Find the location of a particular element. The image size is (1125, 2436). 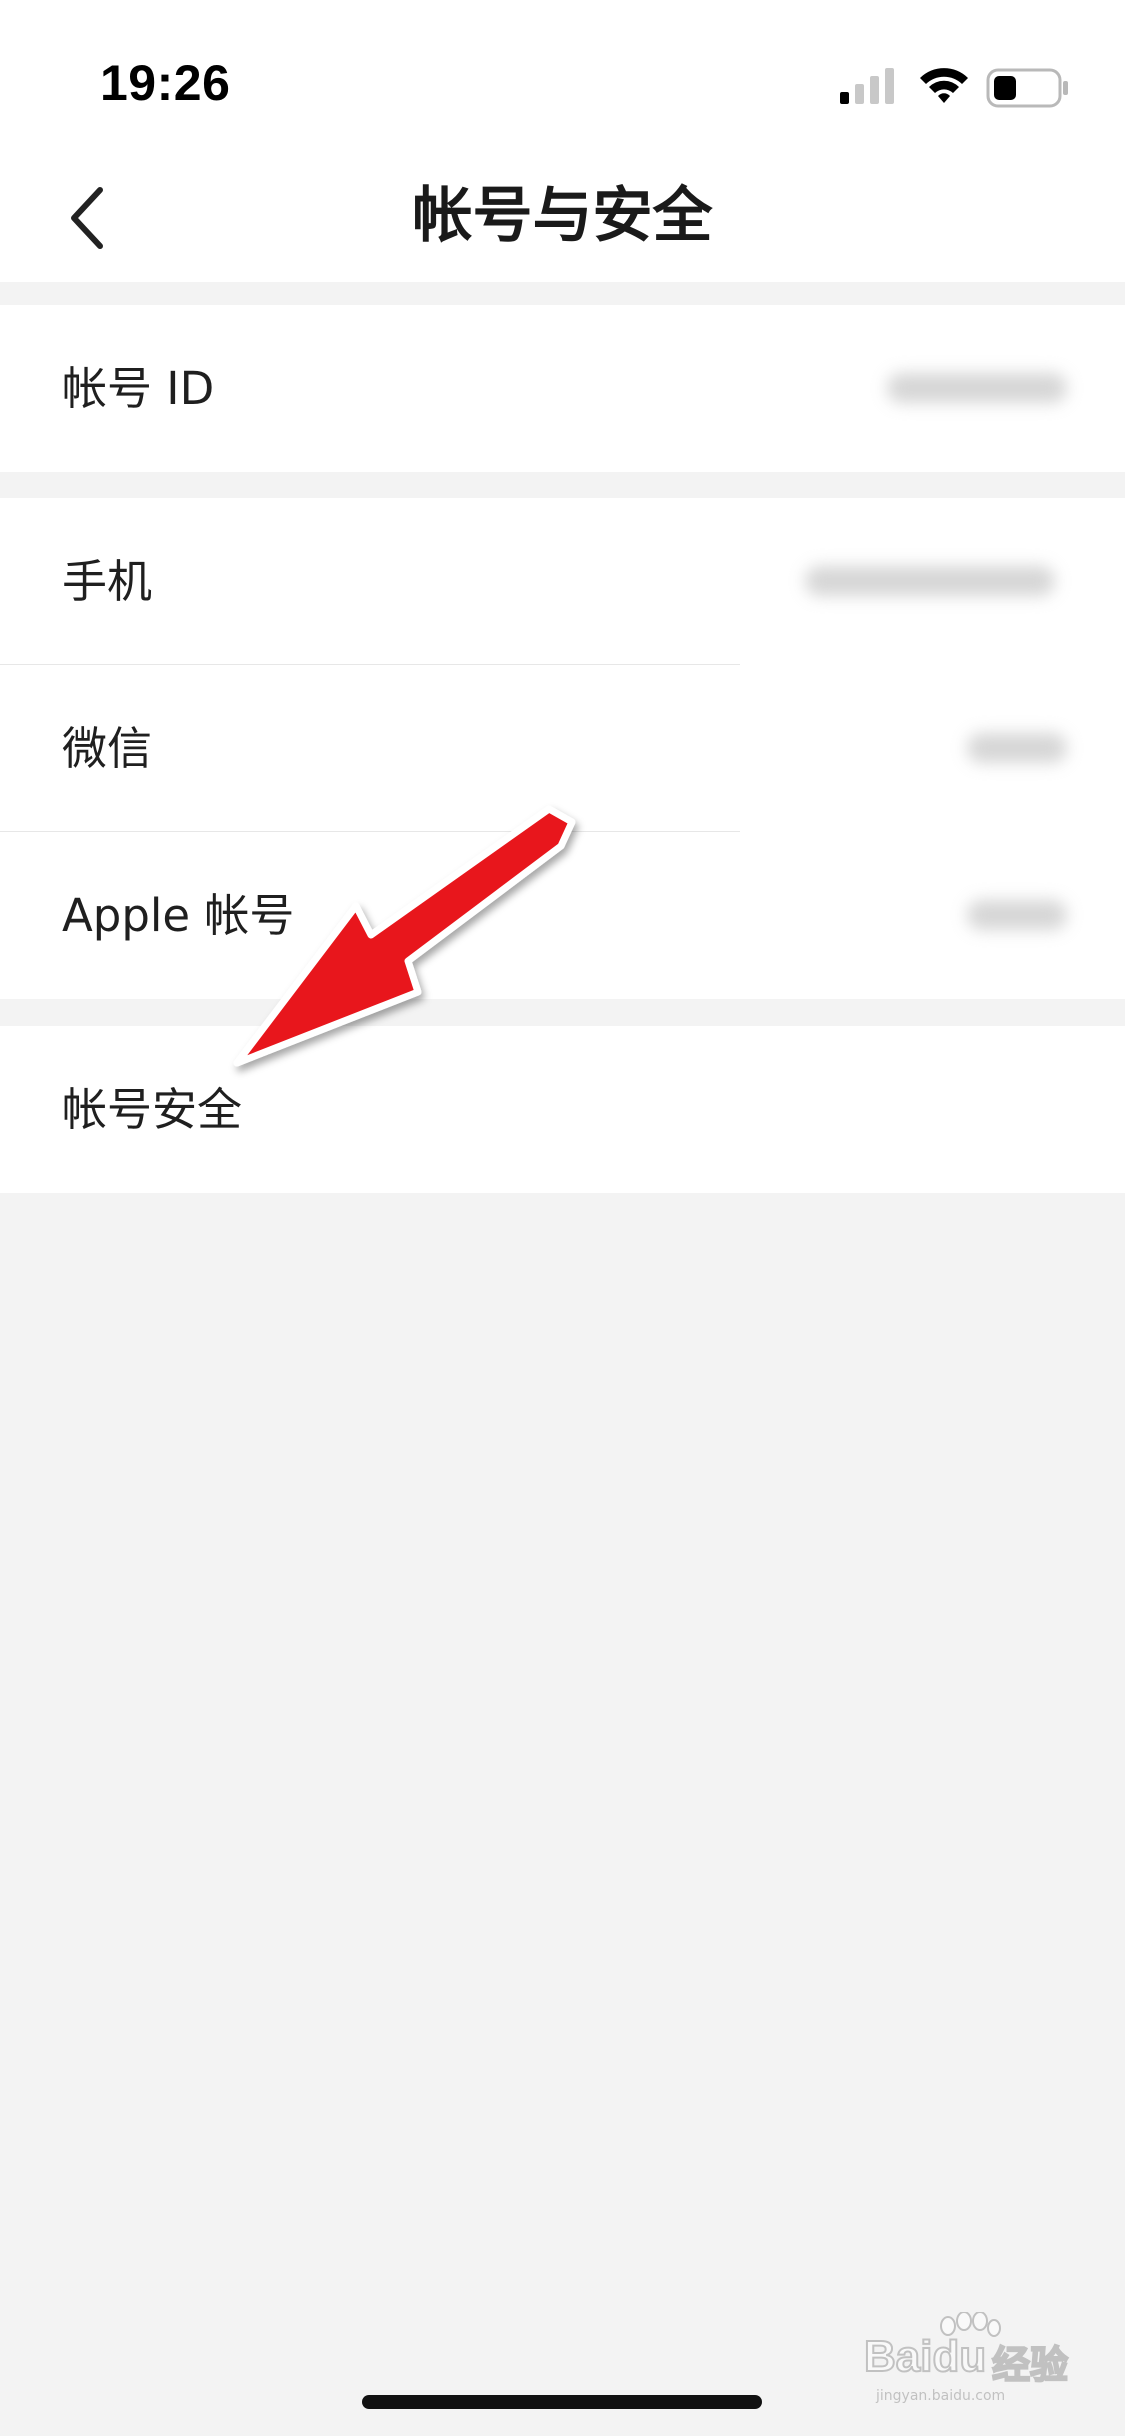

baidu-jingyan-watermark: Baidu 经验 jingyan.baidu.com is located at coordinates (966, 2358).